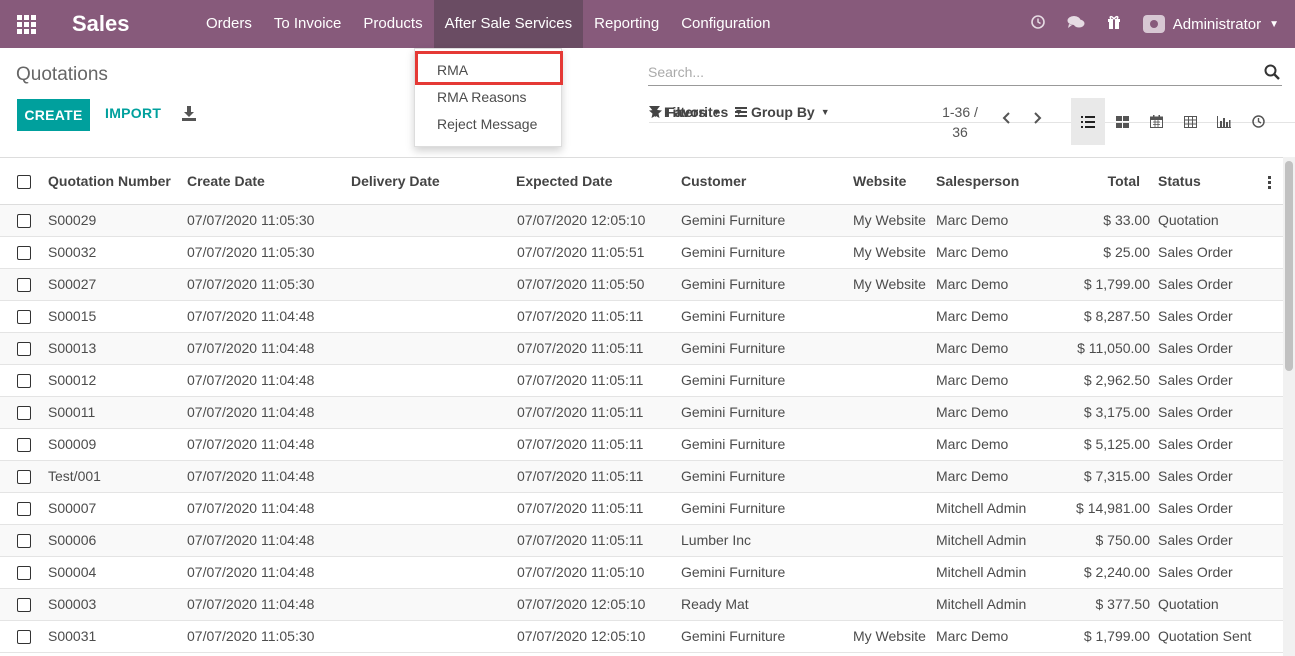 Image resolution: width=1295 pixels, height=656 pixels. Describe the element at coordinates (943, 72) in the screenshot. I see `search-input` at that location.